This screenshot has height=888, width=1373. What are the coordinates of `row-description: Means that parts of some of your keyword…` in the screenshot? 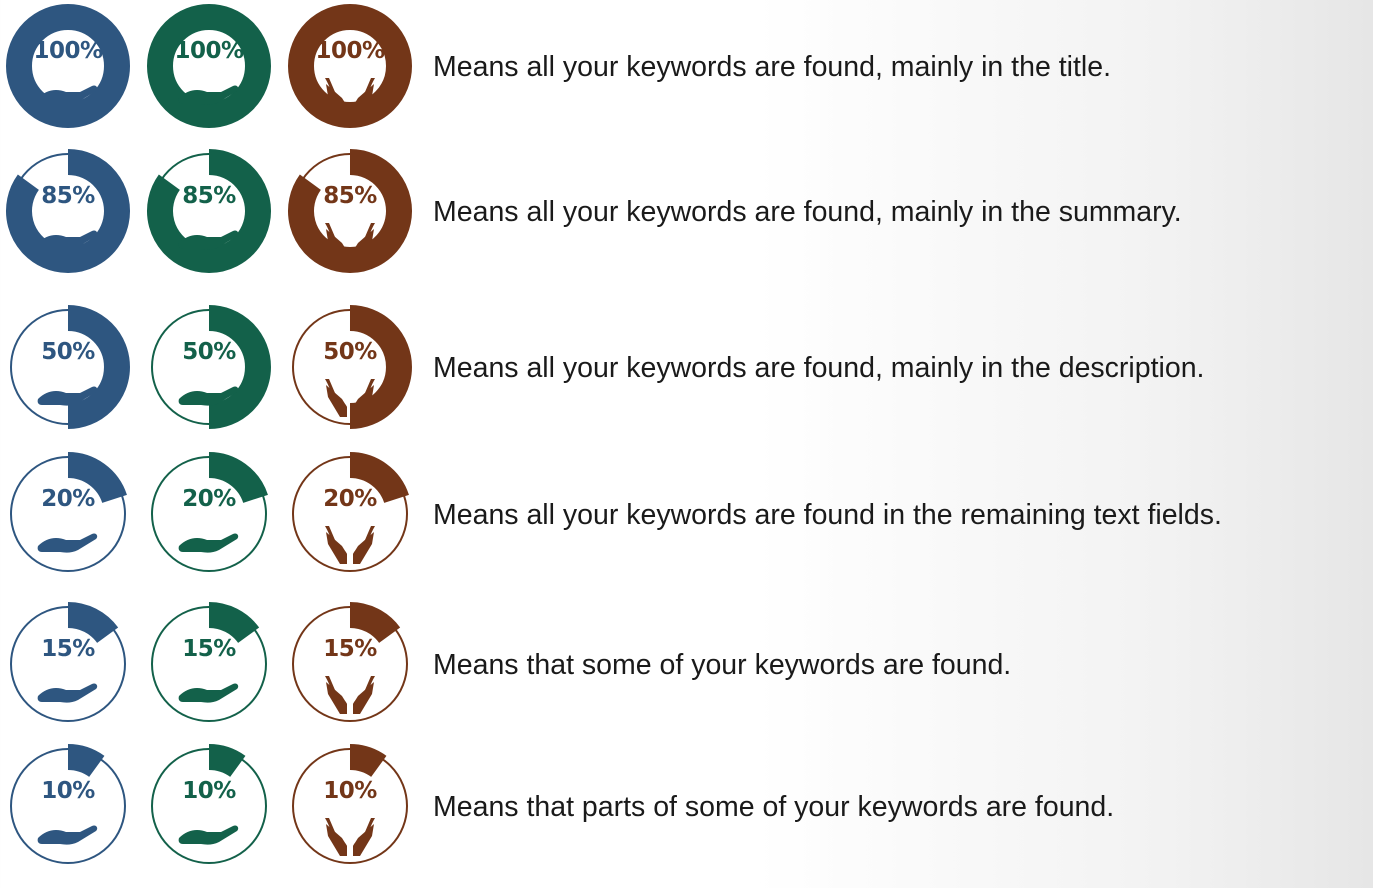 It's located at (774, 807).